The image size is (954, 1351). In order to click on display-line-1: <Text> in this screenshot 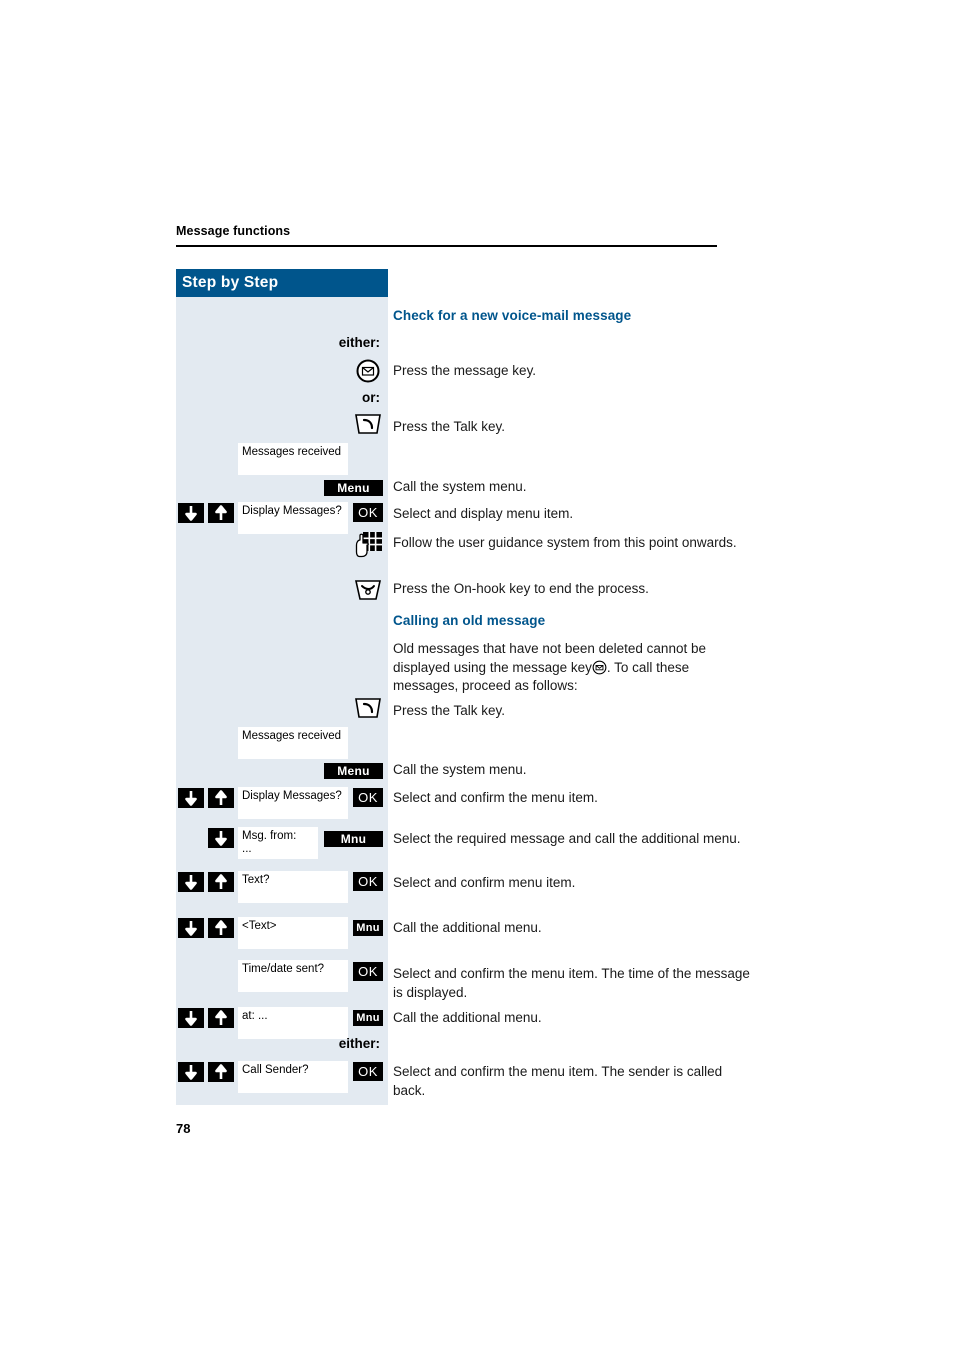, I will do `click(259, 926)`.